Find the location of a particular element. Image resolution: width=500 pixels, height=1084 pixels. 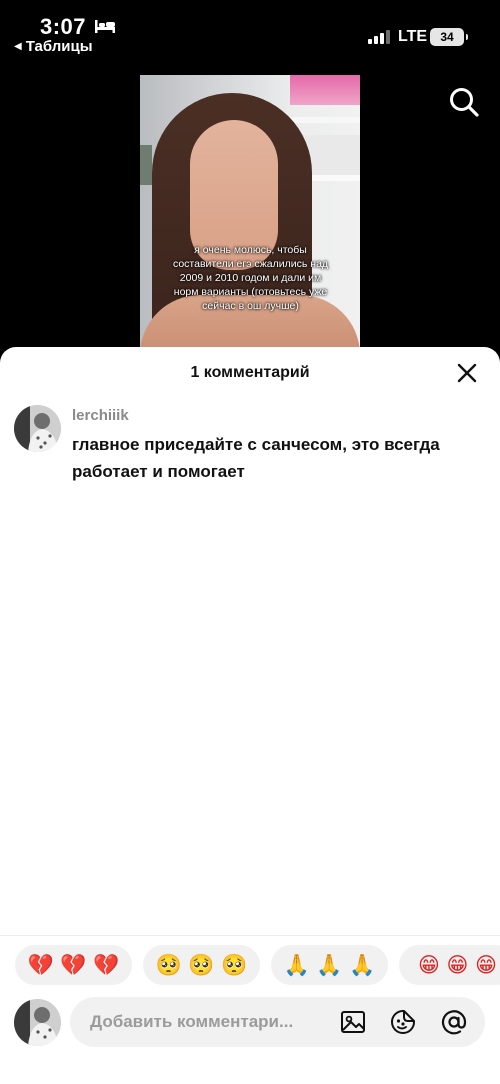

quick-emoji-grin: 😁 😁 😁 is located at coordinates (449, 965).